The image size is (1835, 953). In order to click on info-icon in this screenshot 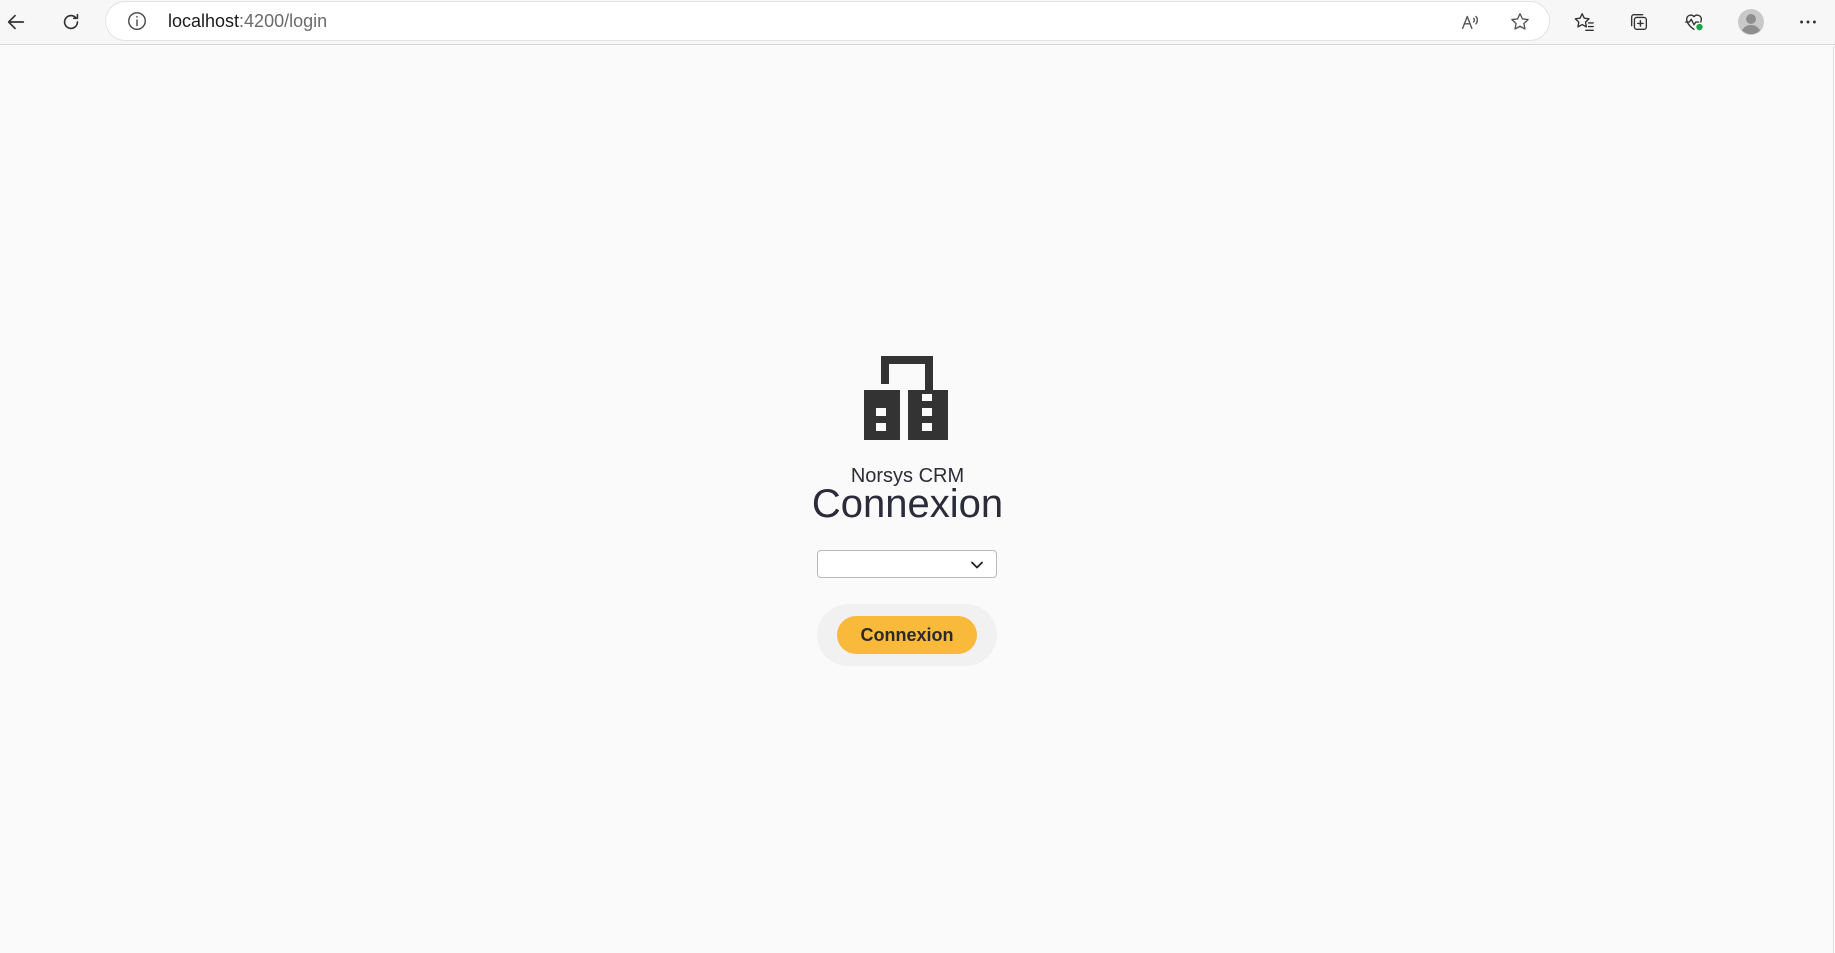, I will do `click(137, 21)`.